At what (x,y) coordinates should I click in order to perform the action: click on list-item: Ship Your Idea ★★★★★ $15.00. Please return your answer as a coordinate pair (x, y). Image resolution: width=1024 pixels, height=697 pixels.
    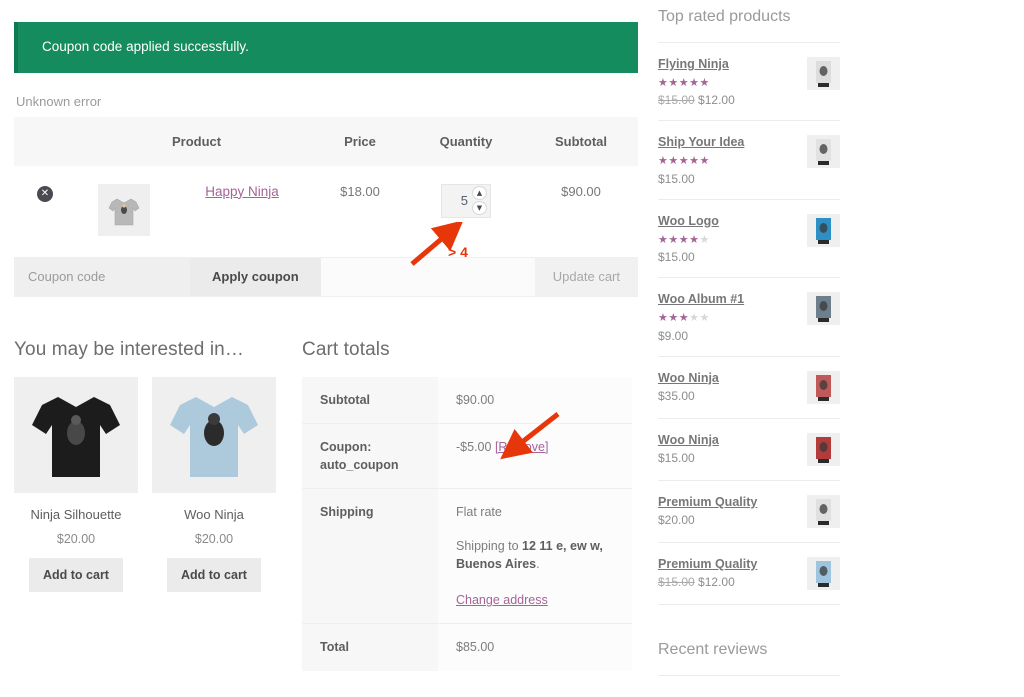
    Looking at the image, I should click on (749, 160).